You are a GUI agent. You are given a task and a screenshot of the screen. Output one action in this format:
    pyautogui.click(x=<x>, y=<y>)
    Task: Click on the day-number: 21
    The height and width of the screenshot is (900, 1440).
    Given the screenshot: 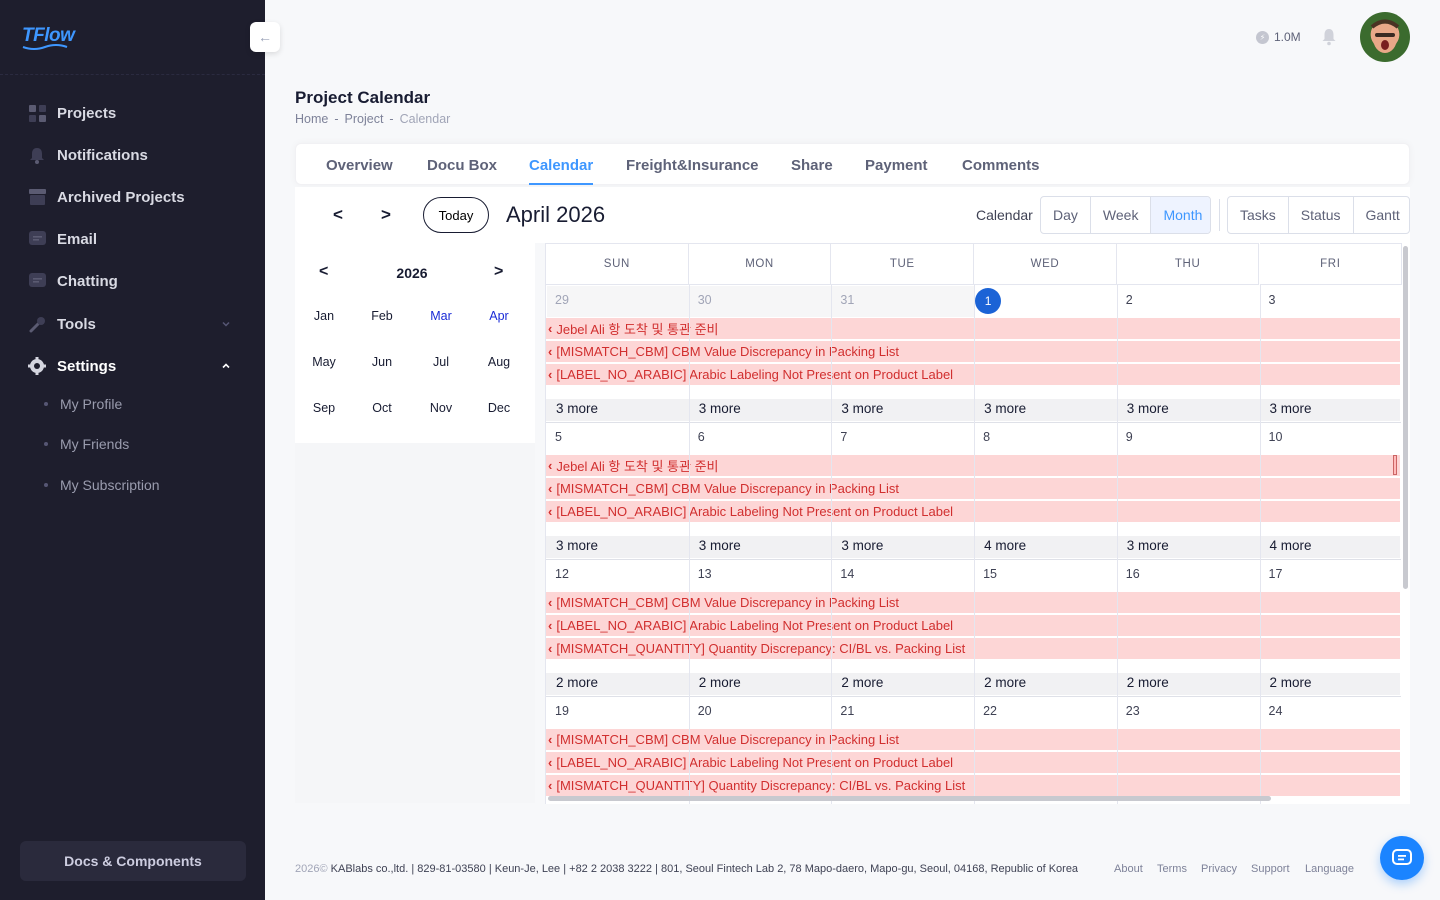 What is the action you would take?
    pyautogui.click(x=847, y=711)
    